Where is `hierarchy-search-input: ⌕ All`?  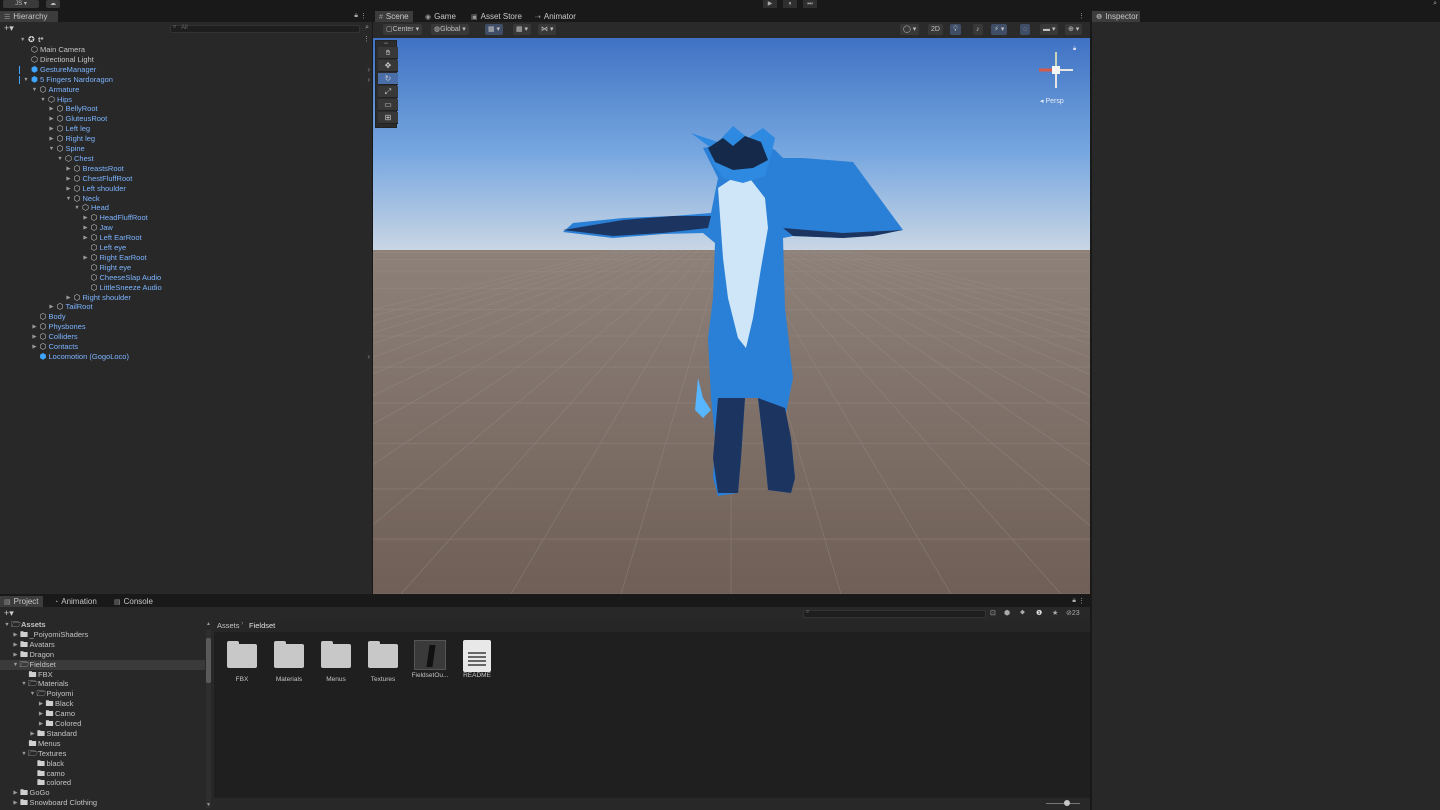
hierarchy-search-input: ⌕ All is located at coordinates (265, 28).